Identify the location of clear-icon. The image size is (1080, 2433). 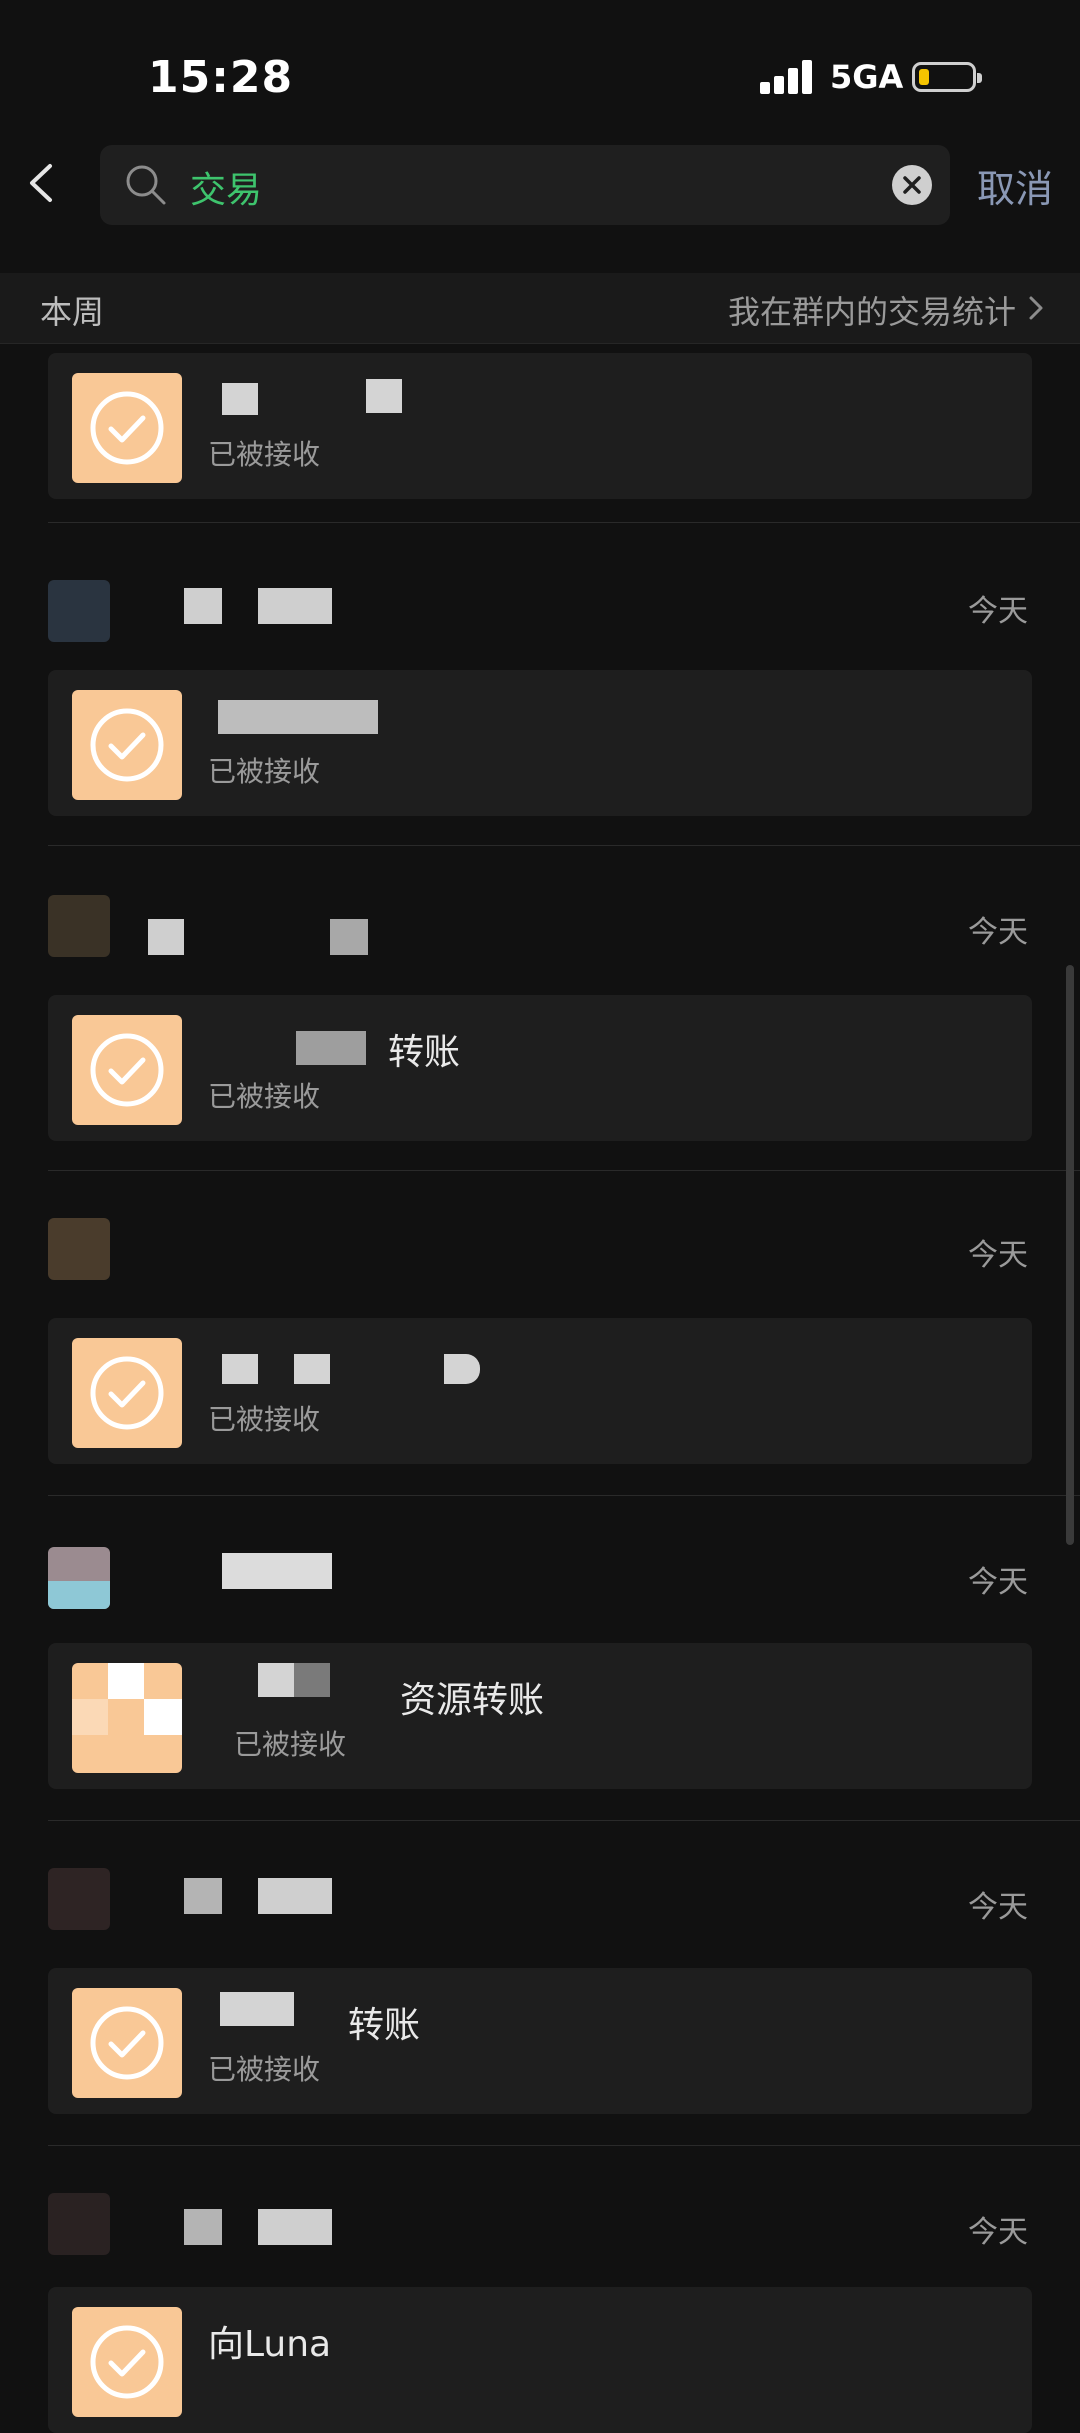
(912, 185).